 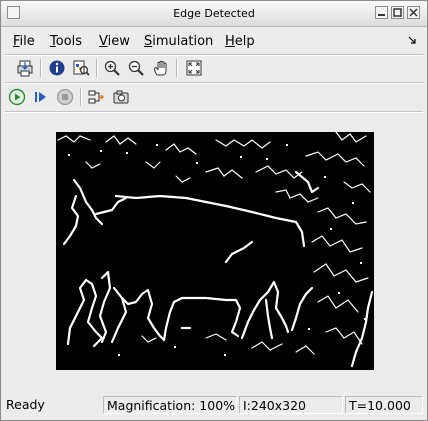 I want to click on menu-help: Help, so click(x=240, y=41).